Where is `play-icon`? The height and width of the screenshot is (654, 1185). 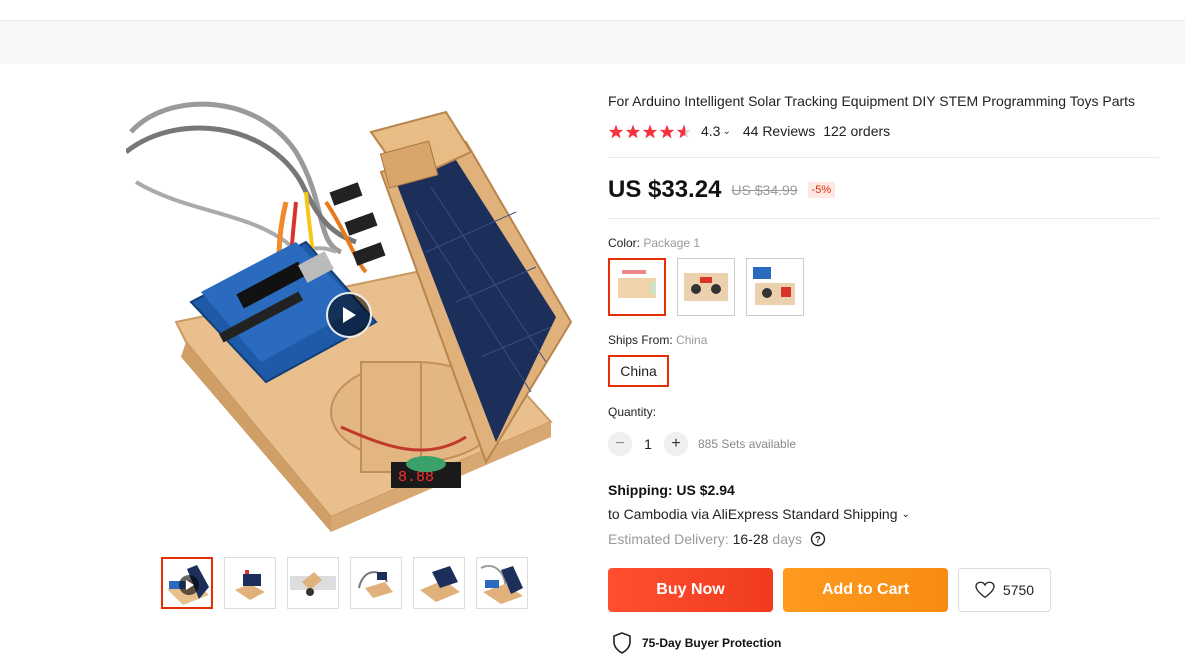 play-icon is located at coordinates (349, 315).